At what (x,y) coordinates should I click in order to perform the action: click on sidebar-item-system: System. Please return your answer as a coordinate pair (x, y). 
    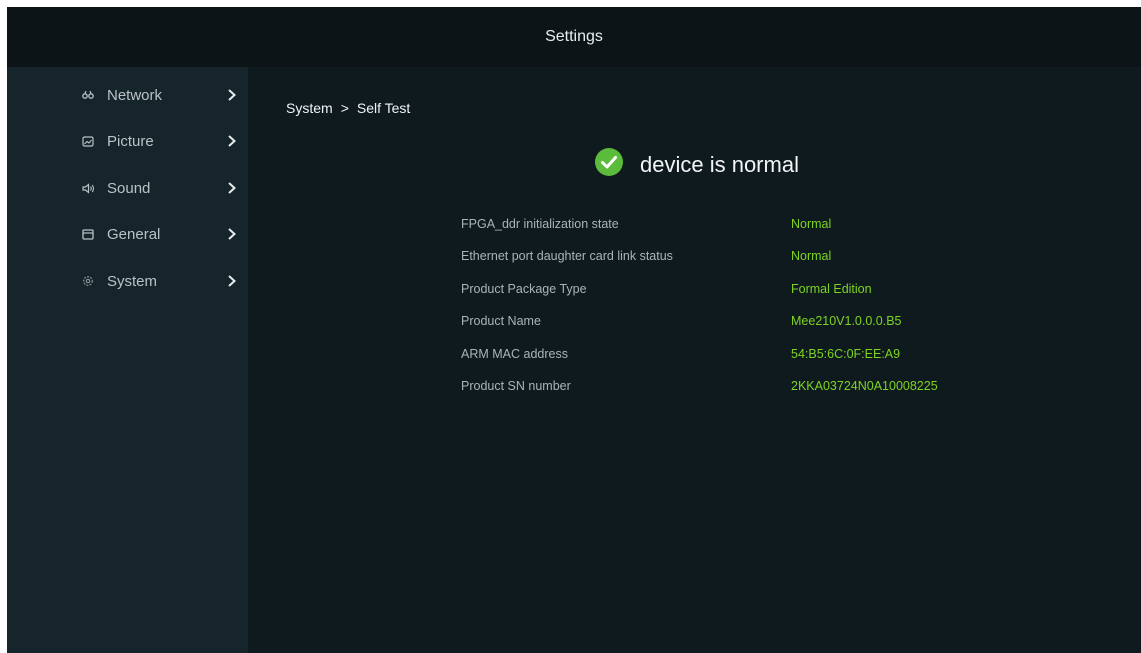
    Looking at the image, I should click on (127, 281).